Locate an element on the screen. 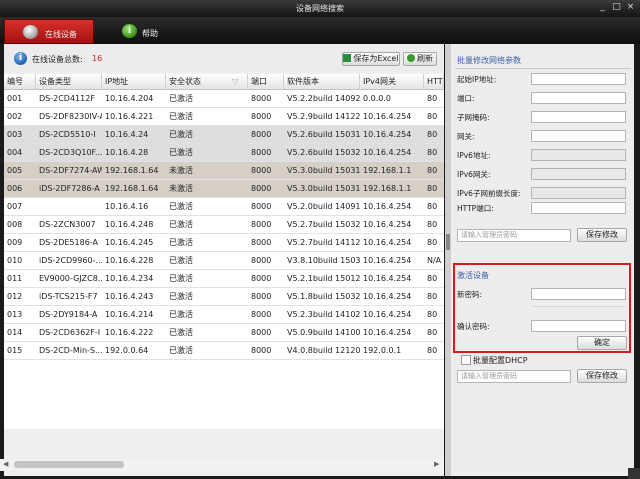 This screenshot has width=640, height=479. cell-ip: 10.16.4.222 is located at coordinates (129, 332).